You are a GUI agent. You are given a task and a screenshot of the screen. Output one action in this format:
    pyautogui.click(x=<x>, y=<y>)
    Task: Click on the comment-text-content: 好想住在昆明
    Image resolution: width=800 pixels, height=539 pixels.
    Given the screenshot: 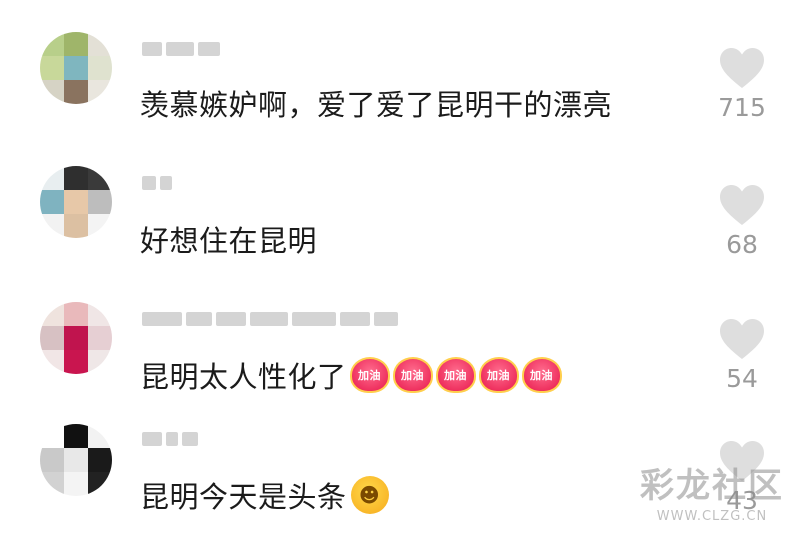 What is the action you would take?
    pyautogui.click(x=229, y=241)
    